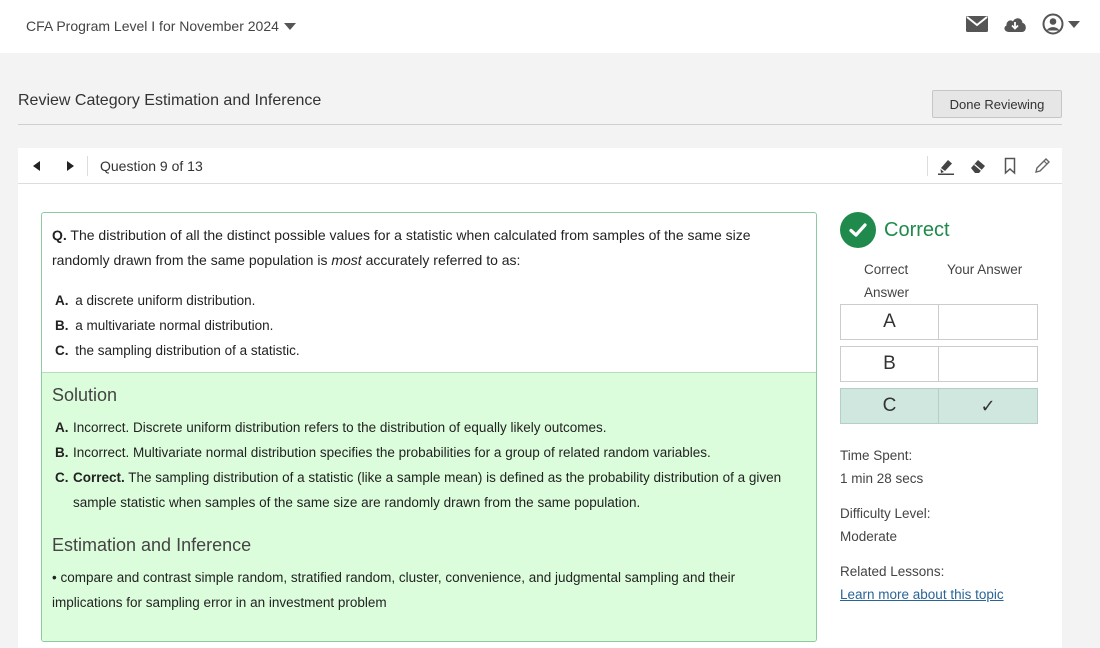 The height and width of the screenshot is (648, 1100). What do you see at coordinates (87, 166) in the screenshot?
I see `nav-divider` at bounding box center [87, 166].